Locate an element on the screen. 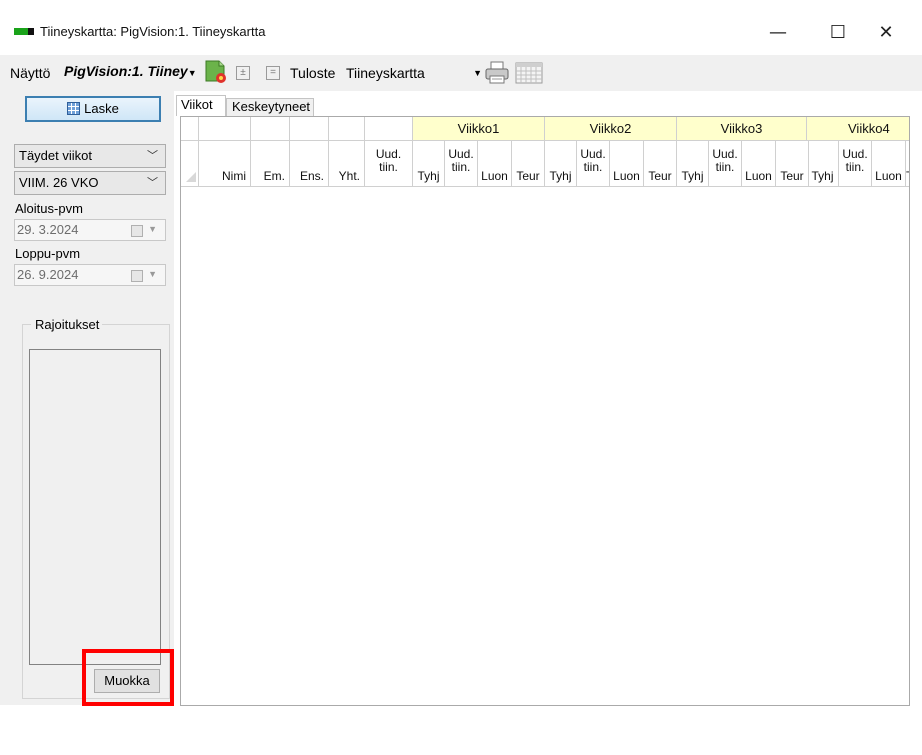  week-group-header: Viikko2 is located at coordinates (611, 129).